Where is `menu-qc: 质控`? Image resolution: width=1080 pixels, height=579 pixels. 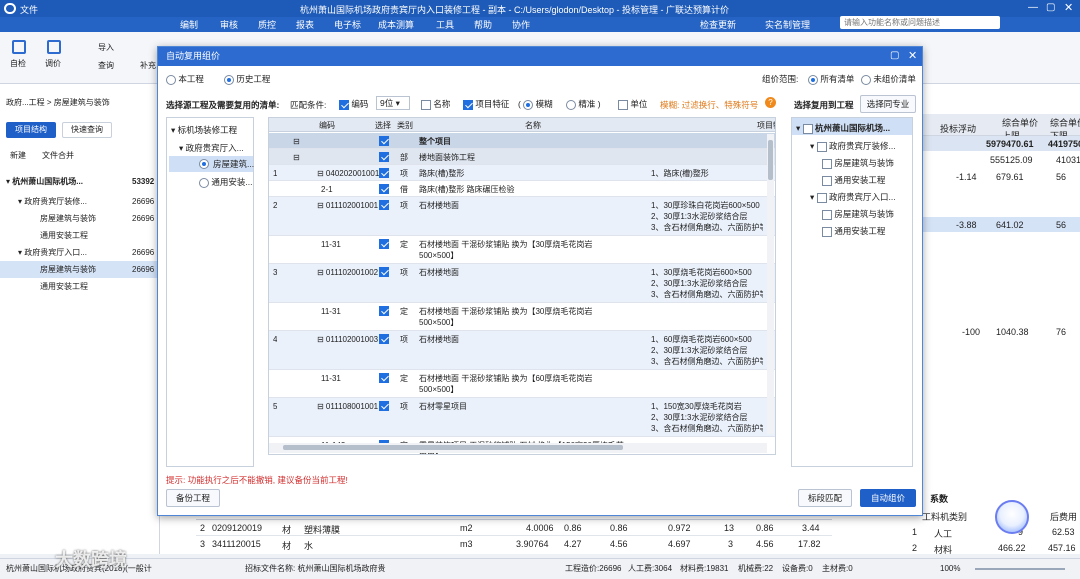 menu-qc: 质控 is located at coordinates (267, 24).